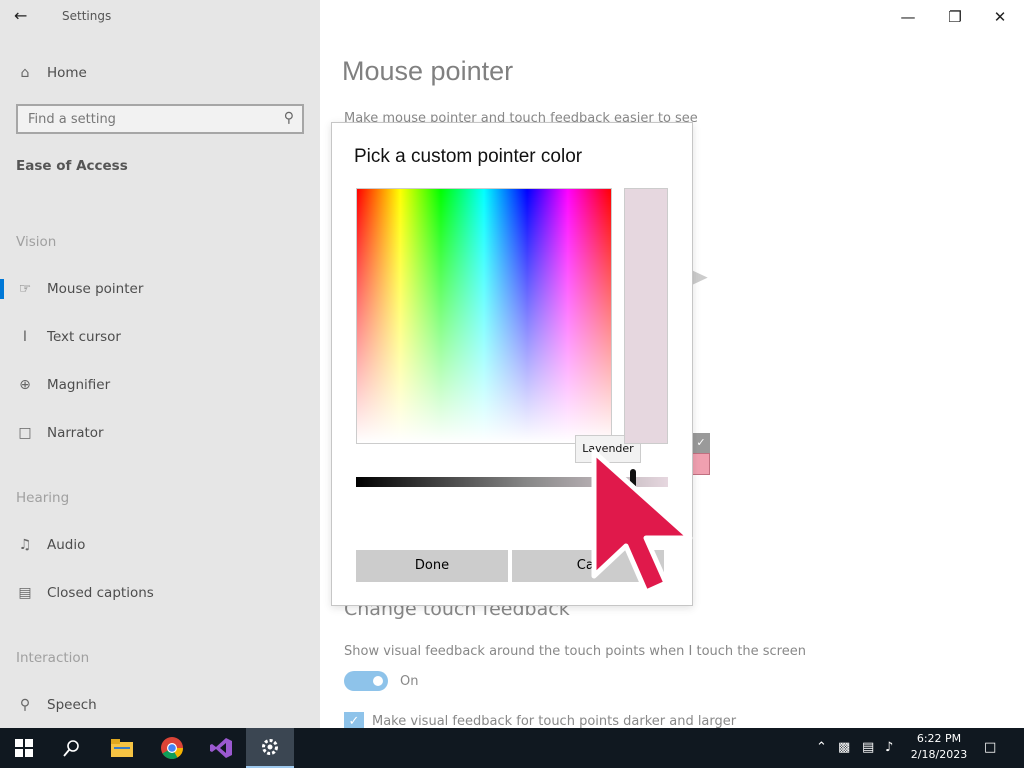  What do you see at coordinates (160, 385) in the screenshot?
I see `sidebar-item-magnifier: ⊕ Magnifier` at bounding box center [160, 385].